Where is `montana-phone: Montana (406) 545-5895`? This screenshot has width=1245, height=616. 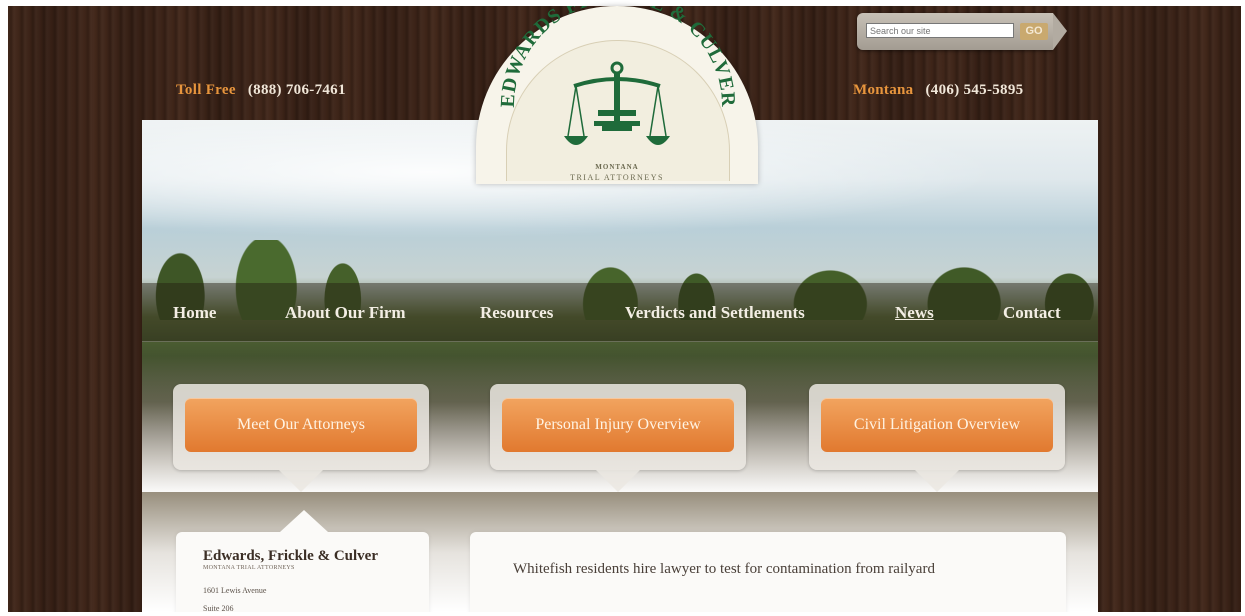
montana-phone: Montana (406) 545-5895 is located at coordinates (938, 90).